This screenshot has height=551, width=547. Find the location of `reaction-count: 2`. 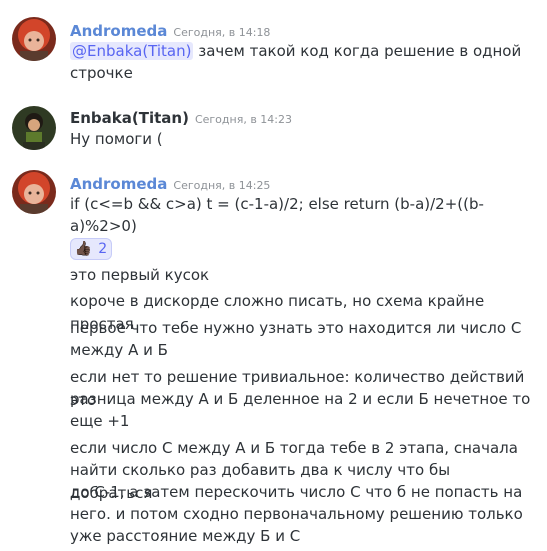

reaction-count: 2 is located at coordinates (103, 249).